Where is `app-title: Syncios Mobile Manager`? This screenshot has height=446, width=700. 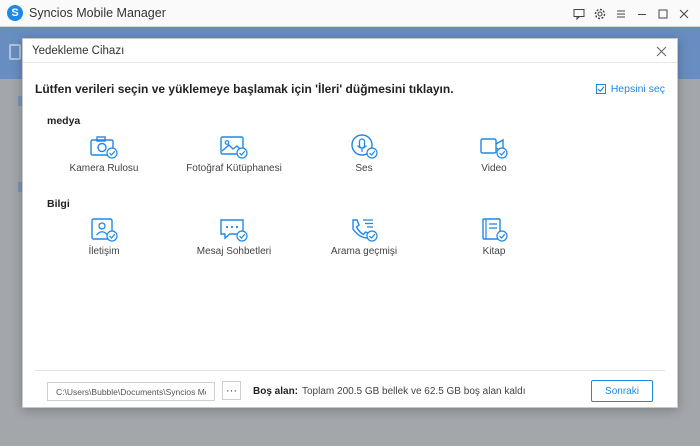
app-title: Syncios Mobile Manager is located at coordinates (97, 13).